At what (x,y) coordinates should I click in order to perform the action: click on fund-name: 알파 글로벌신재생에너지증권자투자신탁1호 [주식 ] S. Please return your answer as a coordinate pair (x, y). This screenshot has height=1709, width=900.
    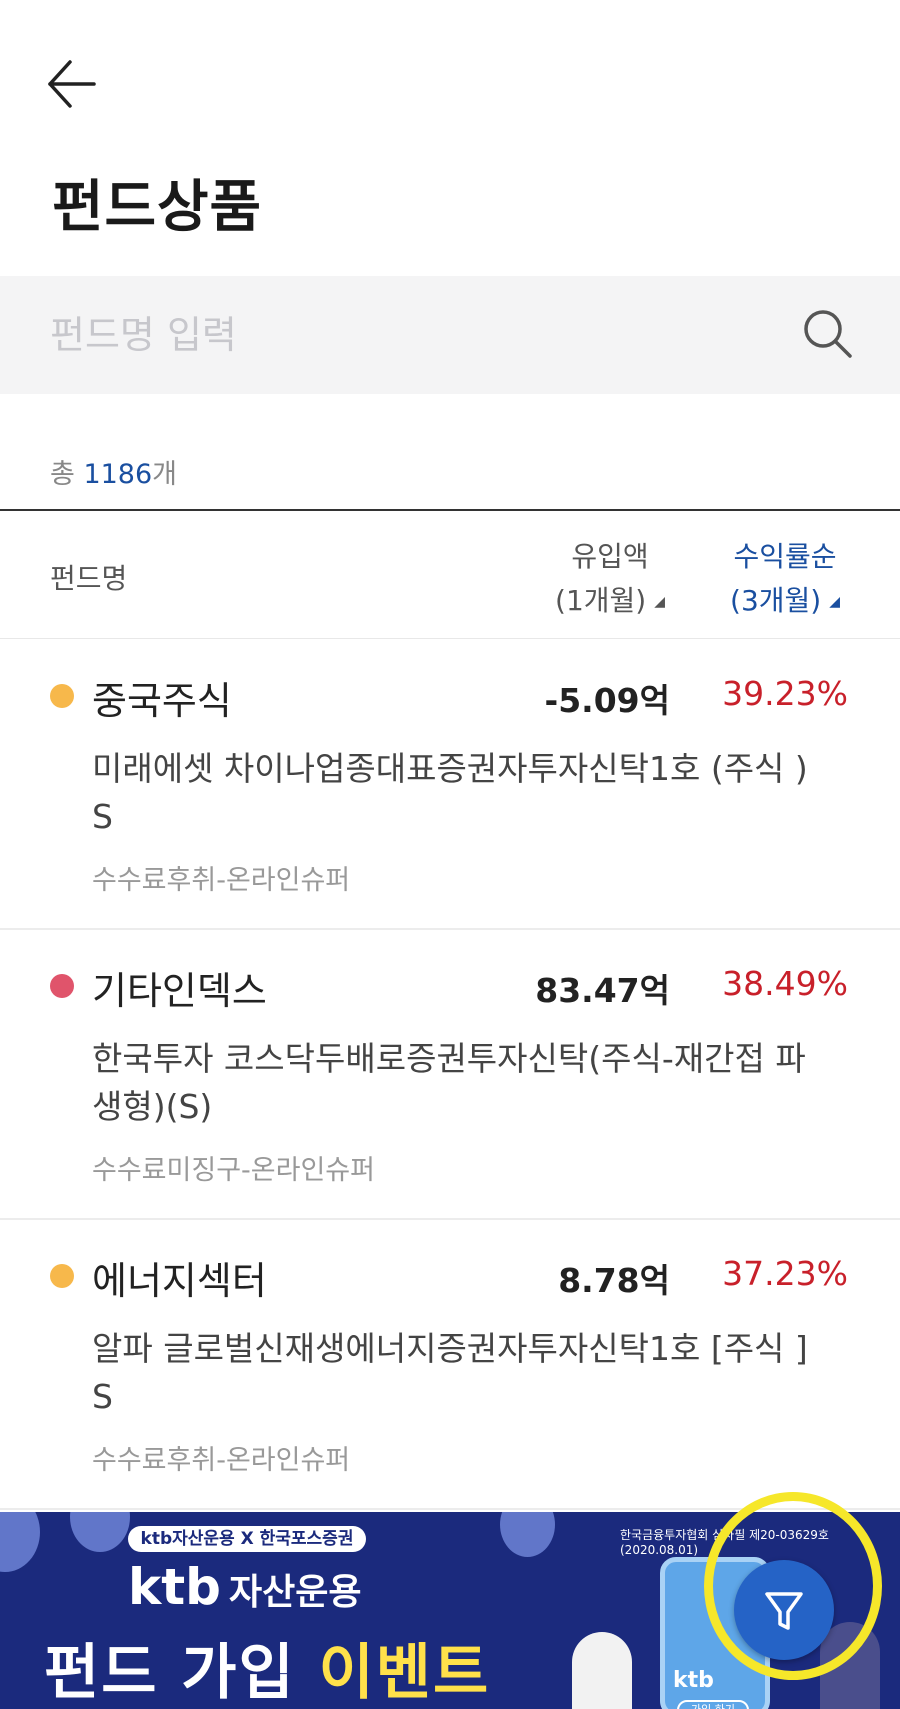
    Looking at the image, I should click on (450, 1372).